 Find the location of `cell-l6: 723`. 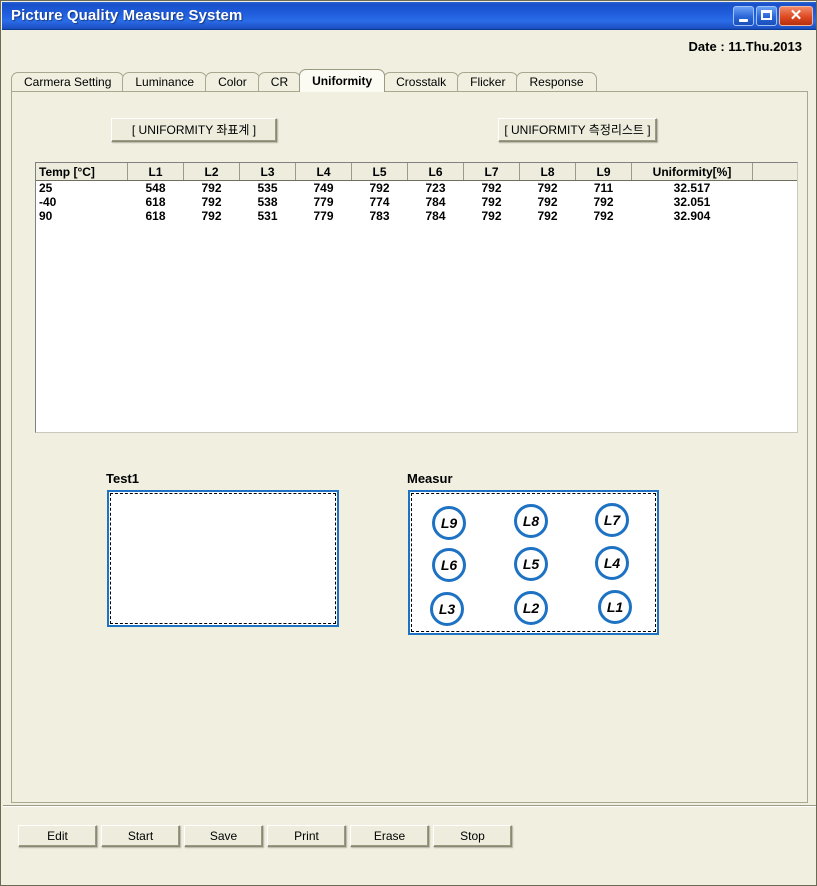

cell-l6: 723 is located at coordinates (435, 187).